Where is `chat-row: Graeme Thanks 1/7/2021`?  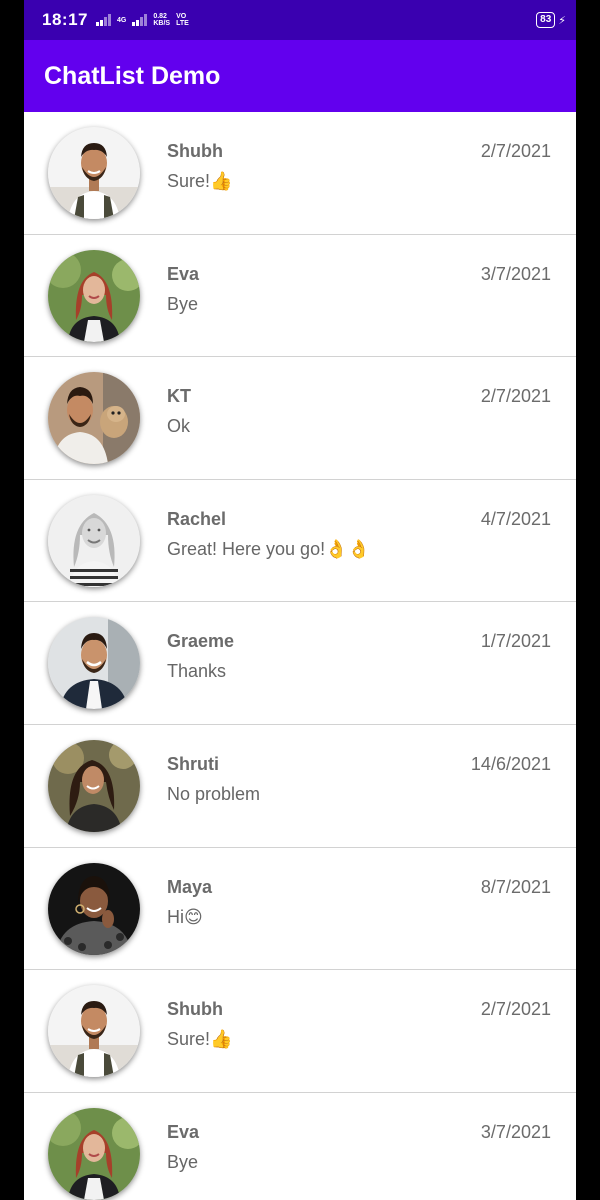
chat-row: Graeme Thanks 1/7/2021 is located at coordinates (300, 663).